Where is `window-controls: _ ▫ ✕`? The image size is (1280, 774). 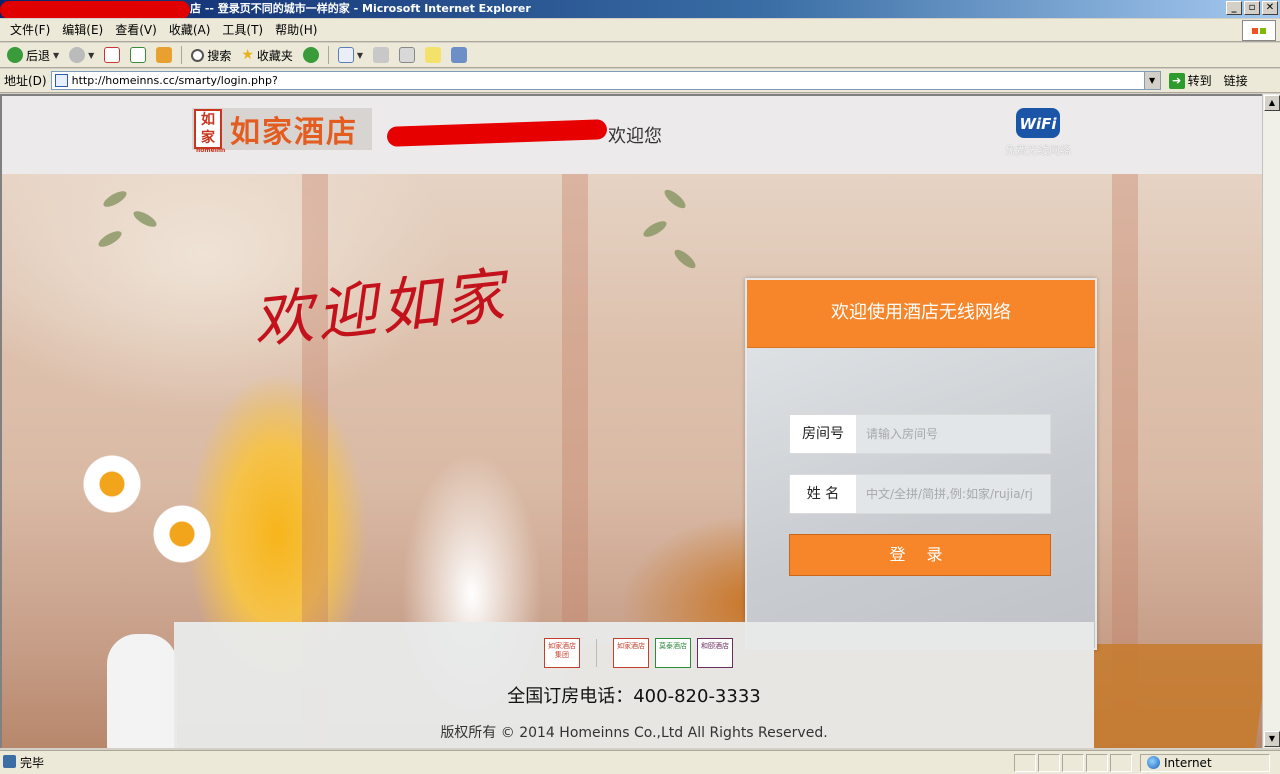 window-controls: _ ▫ ✕ is located at coordinates (1252, 8).